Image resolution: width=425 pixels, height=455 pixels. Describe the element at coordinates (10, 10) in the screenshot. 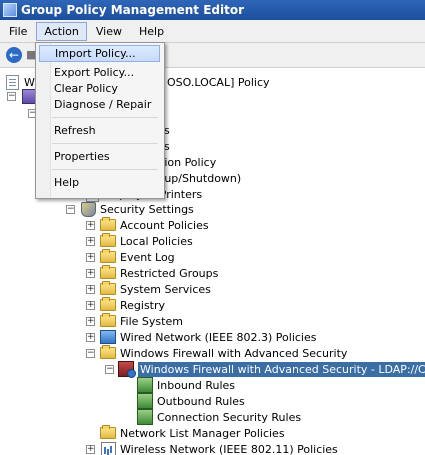

I see `app-icon` at that location.